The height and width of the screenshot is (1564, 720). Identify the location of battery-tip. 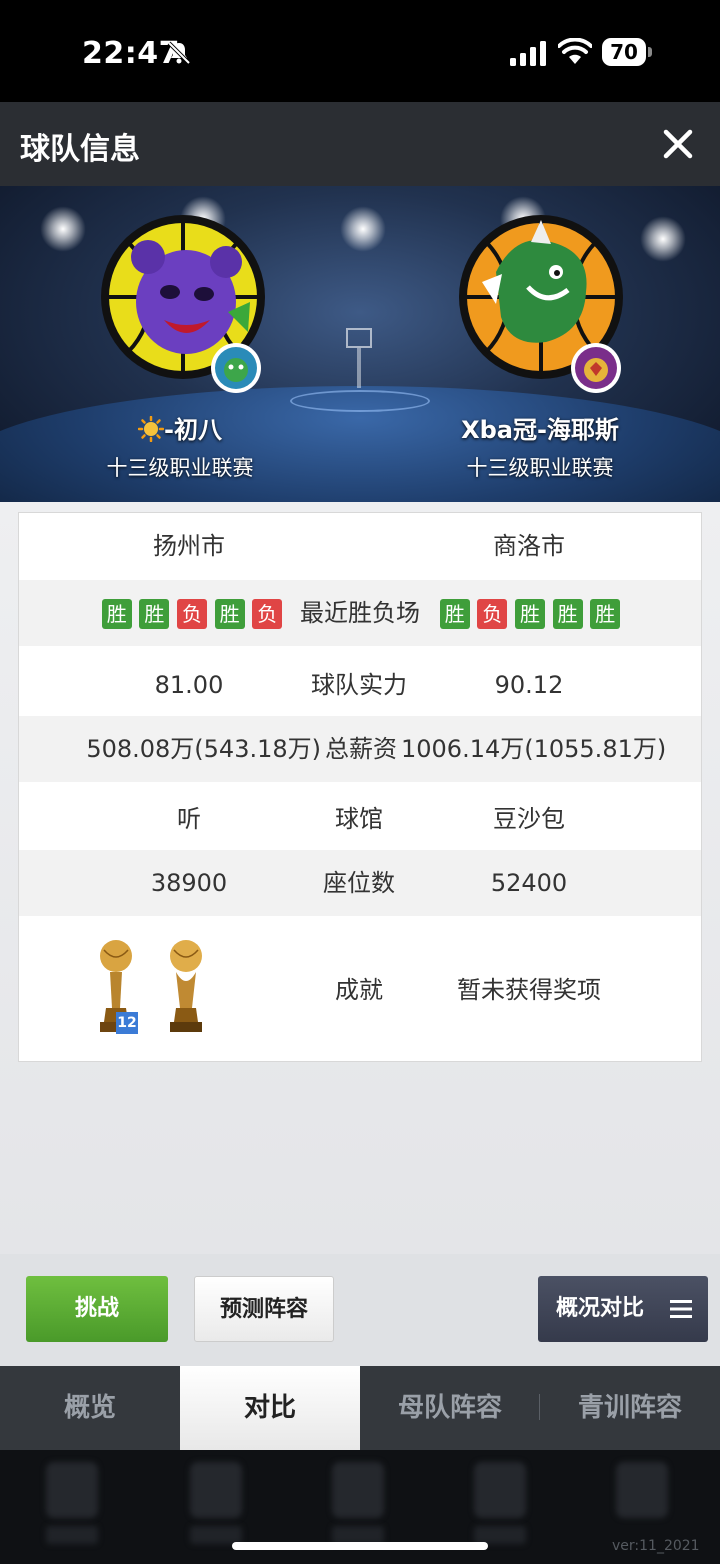
(650, 52).